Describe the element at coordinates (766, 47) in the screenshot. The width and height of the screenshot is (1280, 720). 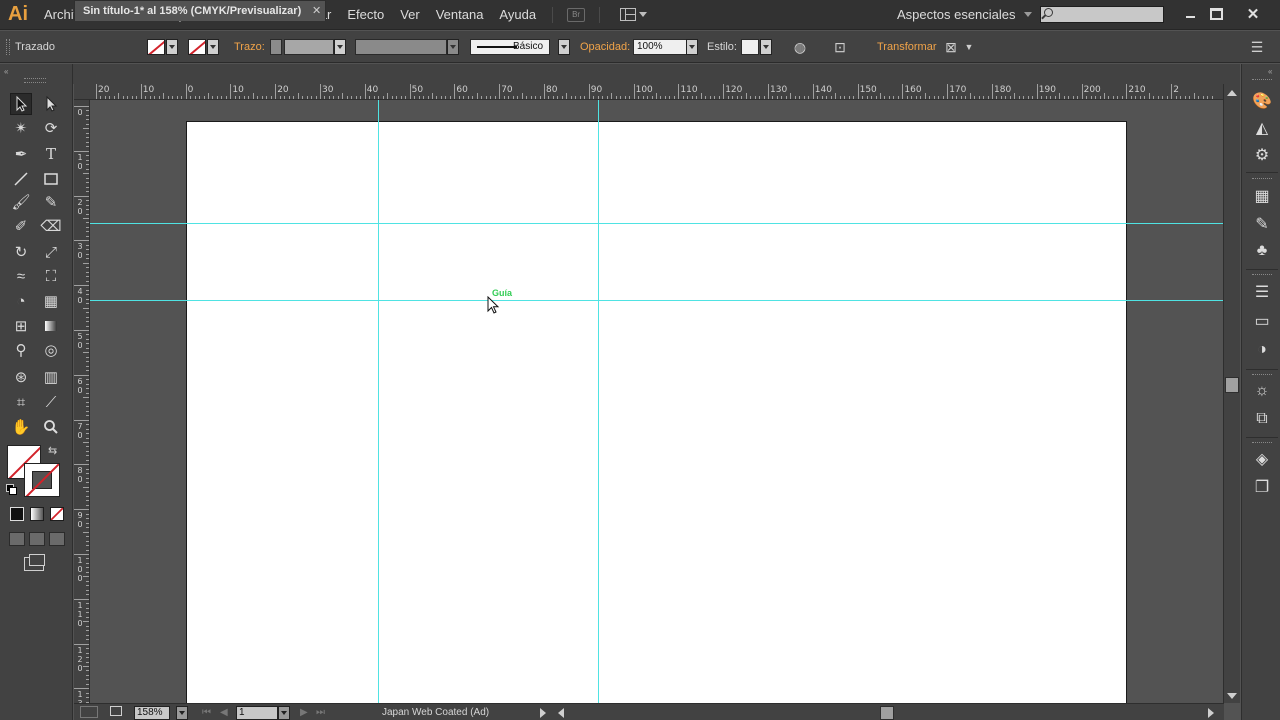
I see `graphic-style-dropdown` at that location.